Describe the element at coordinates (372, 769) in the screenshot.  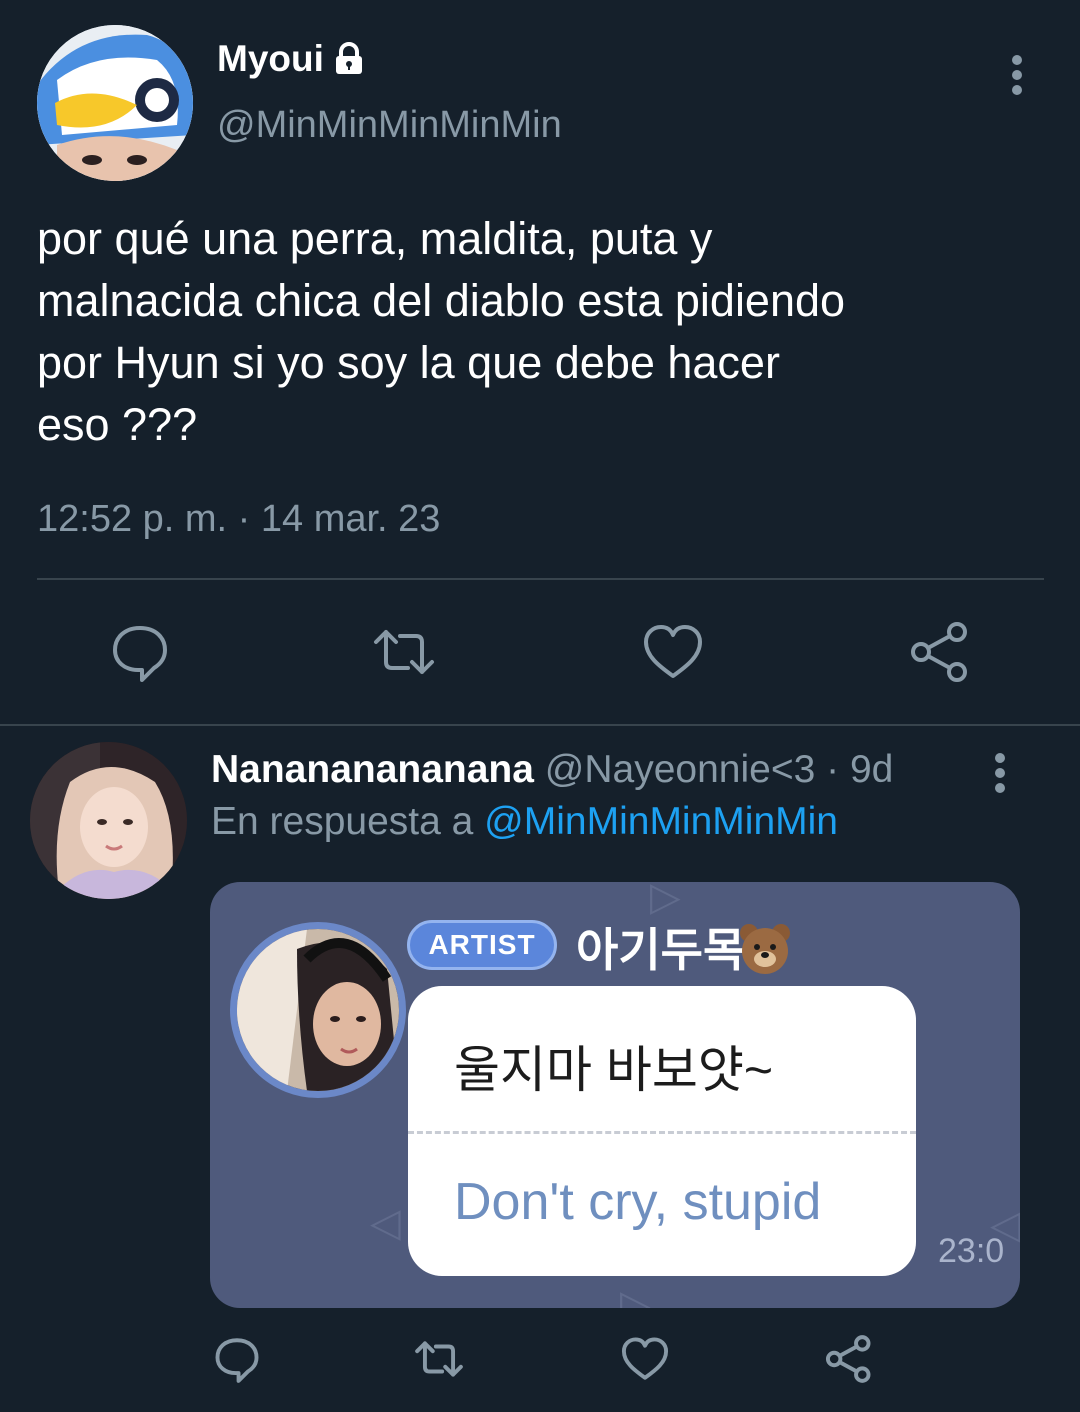
I see `display-name: Nanananananana` at that location.